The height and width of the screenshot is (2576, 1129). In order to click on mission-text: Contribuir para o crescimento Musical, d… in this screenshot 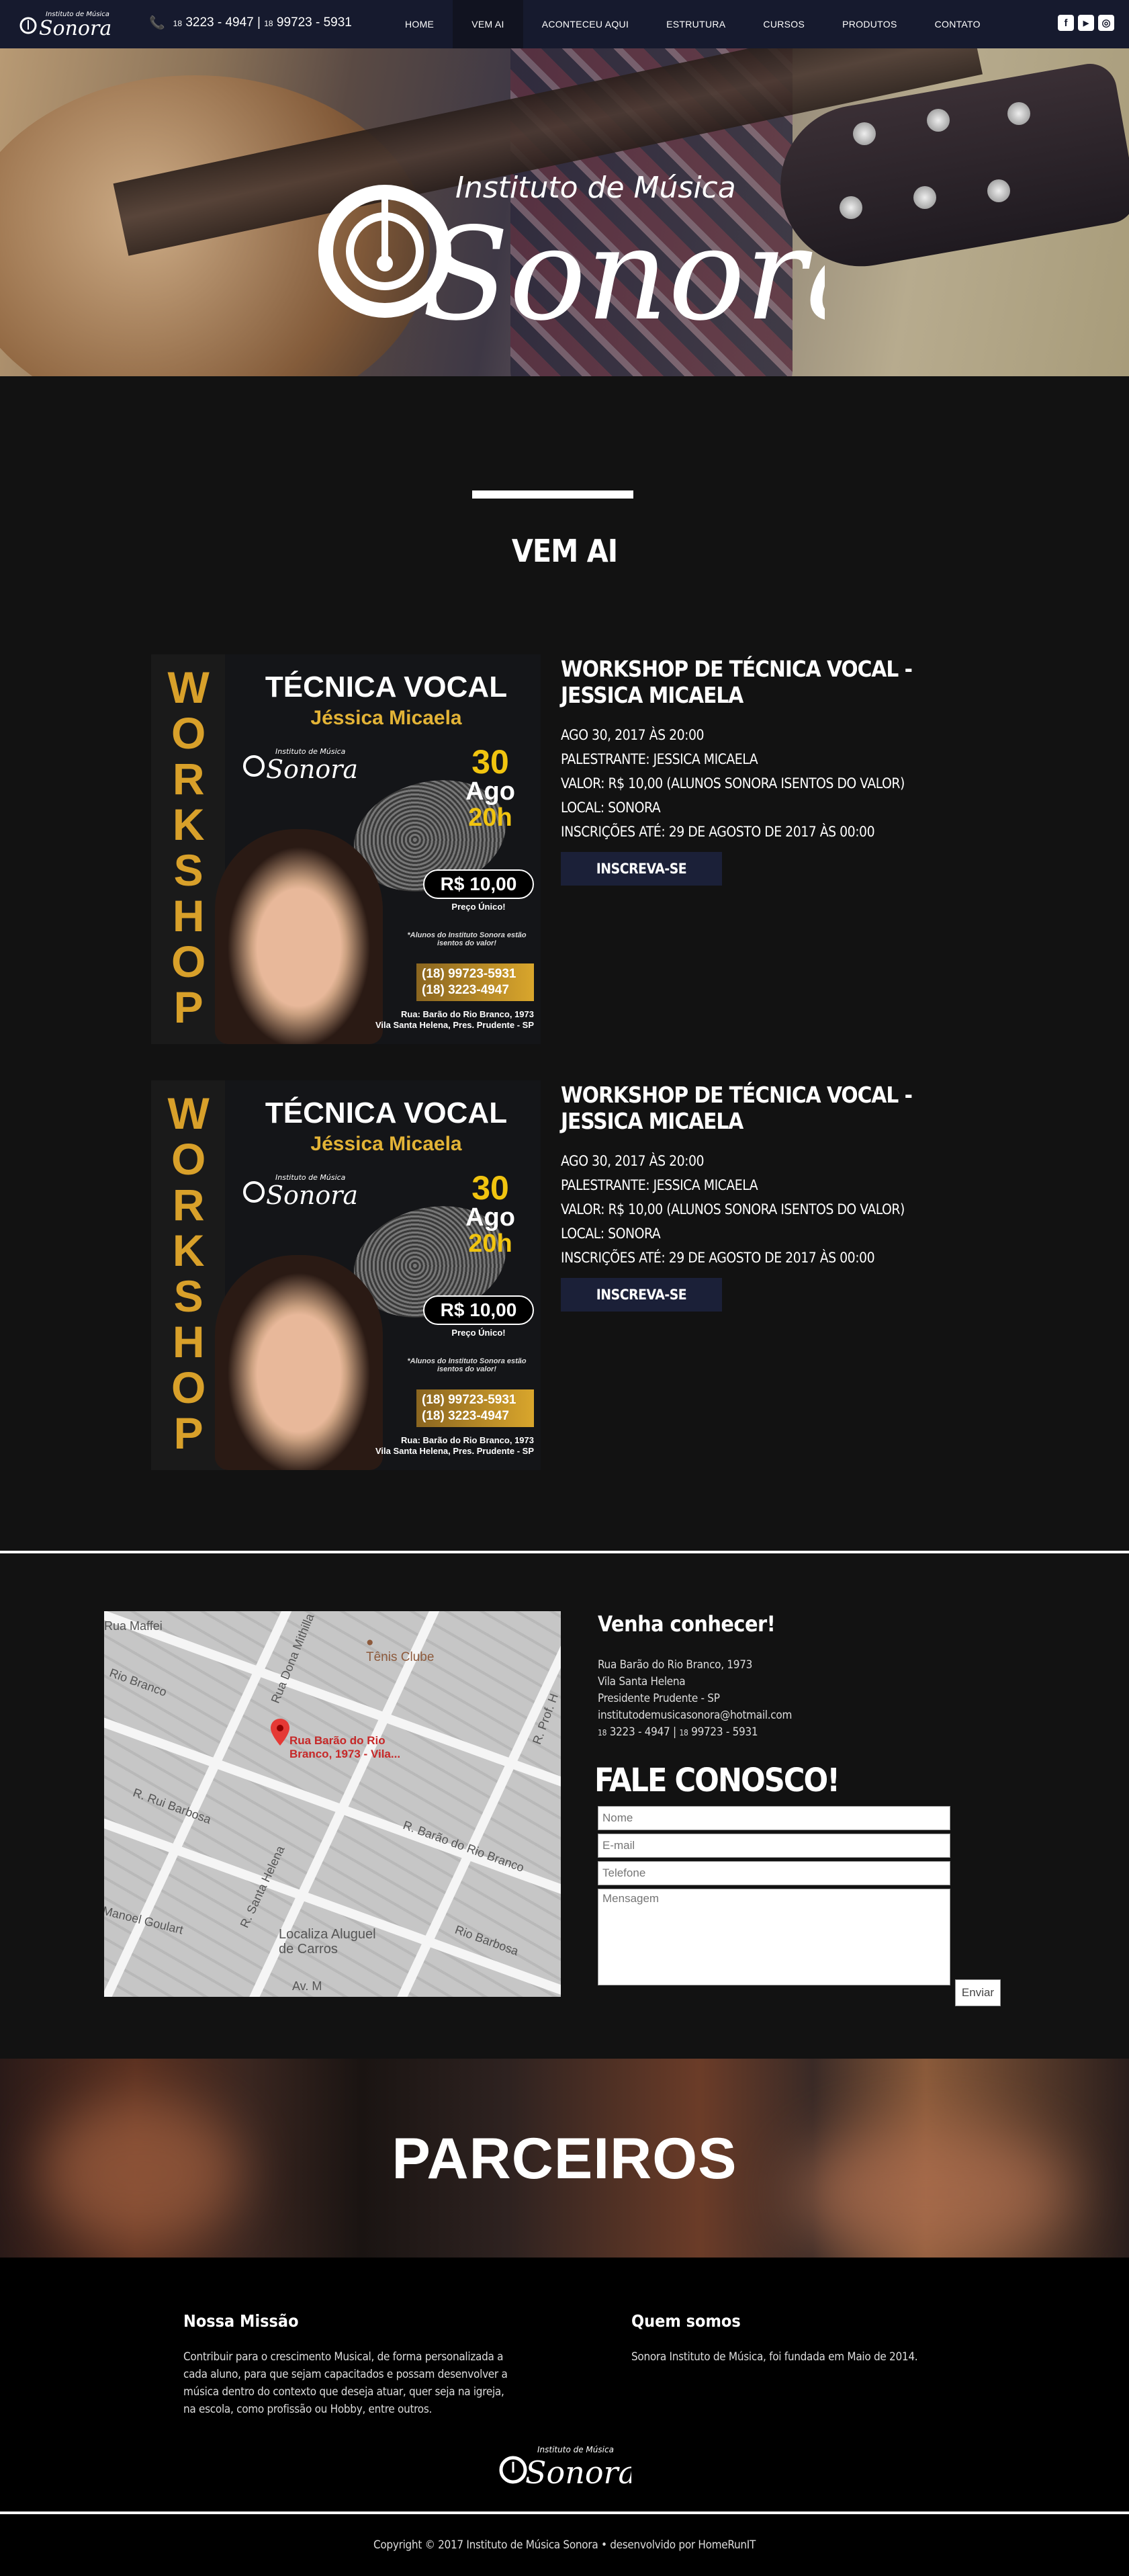, I will do `click(346, 2383)`.